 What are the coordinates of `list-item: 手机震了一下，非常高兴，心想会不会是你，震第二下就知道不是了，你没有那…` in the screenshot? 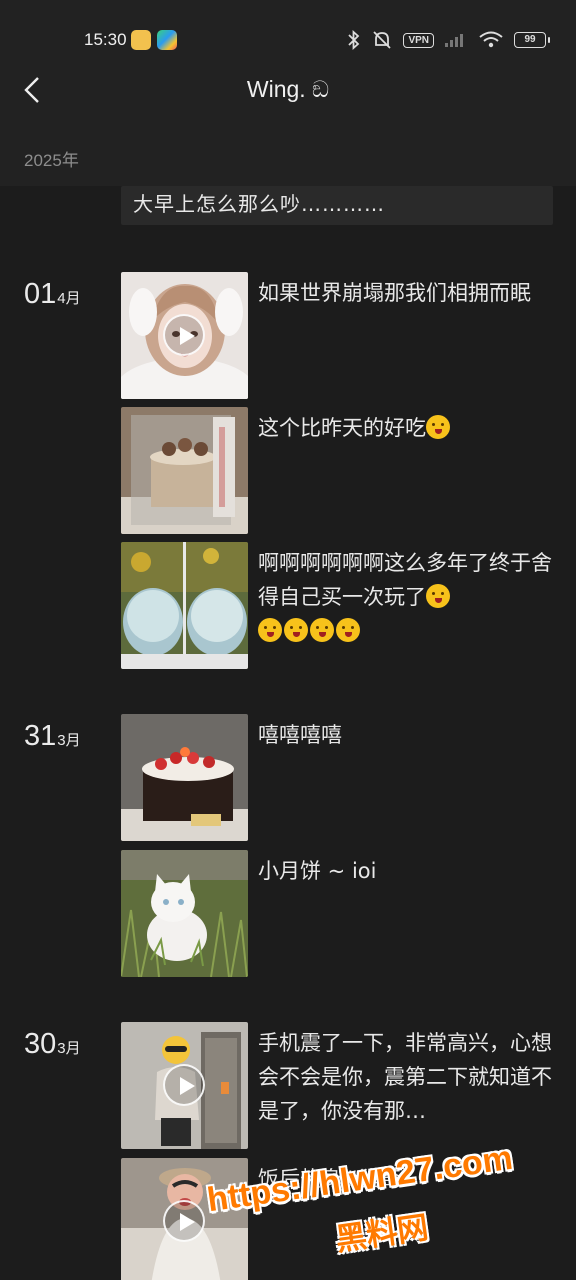 It's located at (341, 1086).